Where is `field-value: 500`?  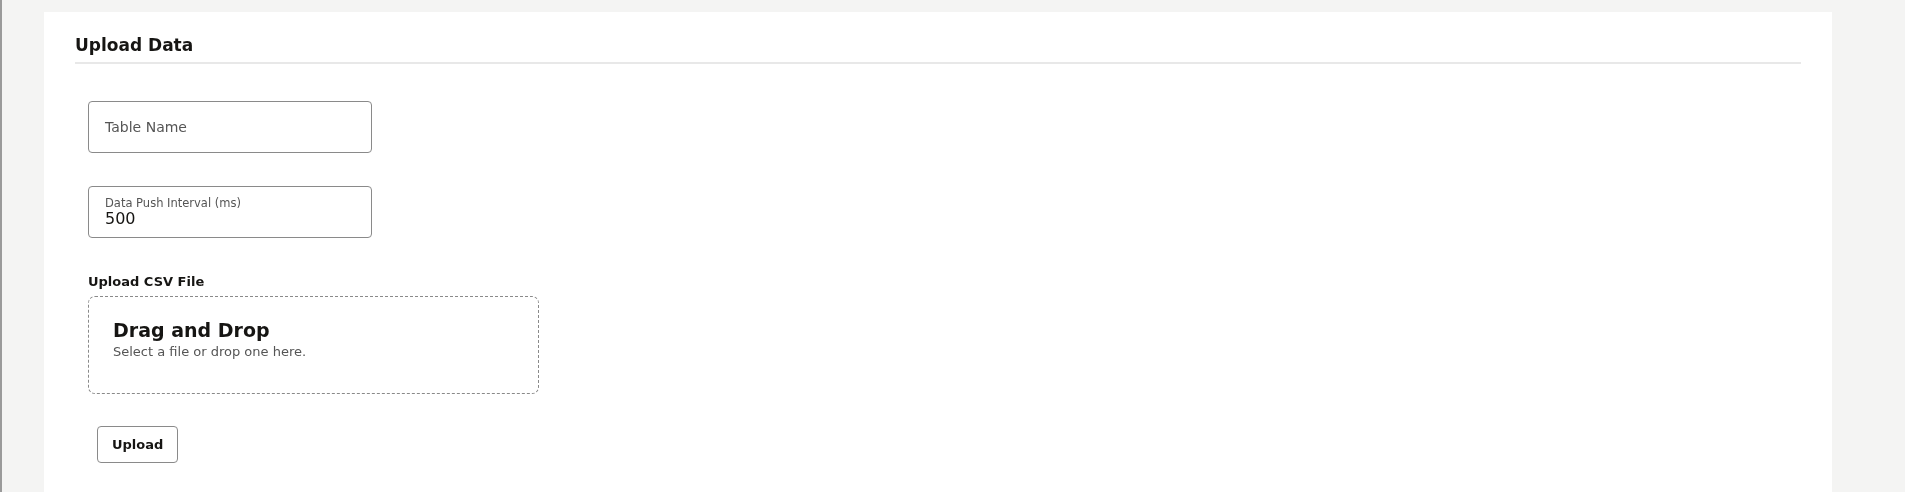
field-value: 500 is located at coordinates (121, 219).